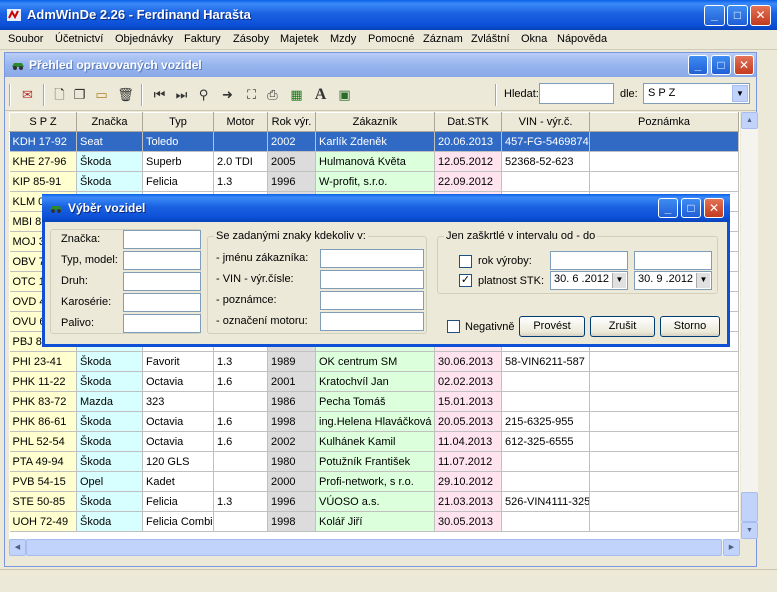  I want to click on year-checkbox, so click(465, 261).